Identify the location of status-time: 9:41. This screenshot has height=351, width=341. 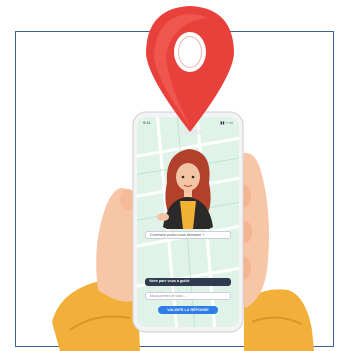
(147, 122).